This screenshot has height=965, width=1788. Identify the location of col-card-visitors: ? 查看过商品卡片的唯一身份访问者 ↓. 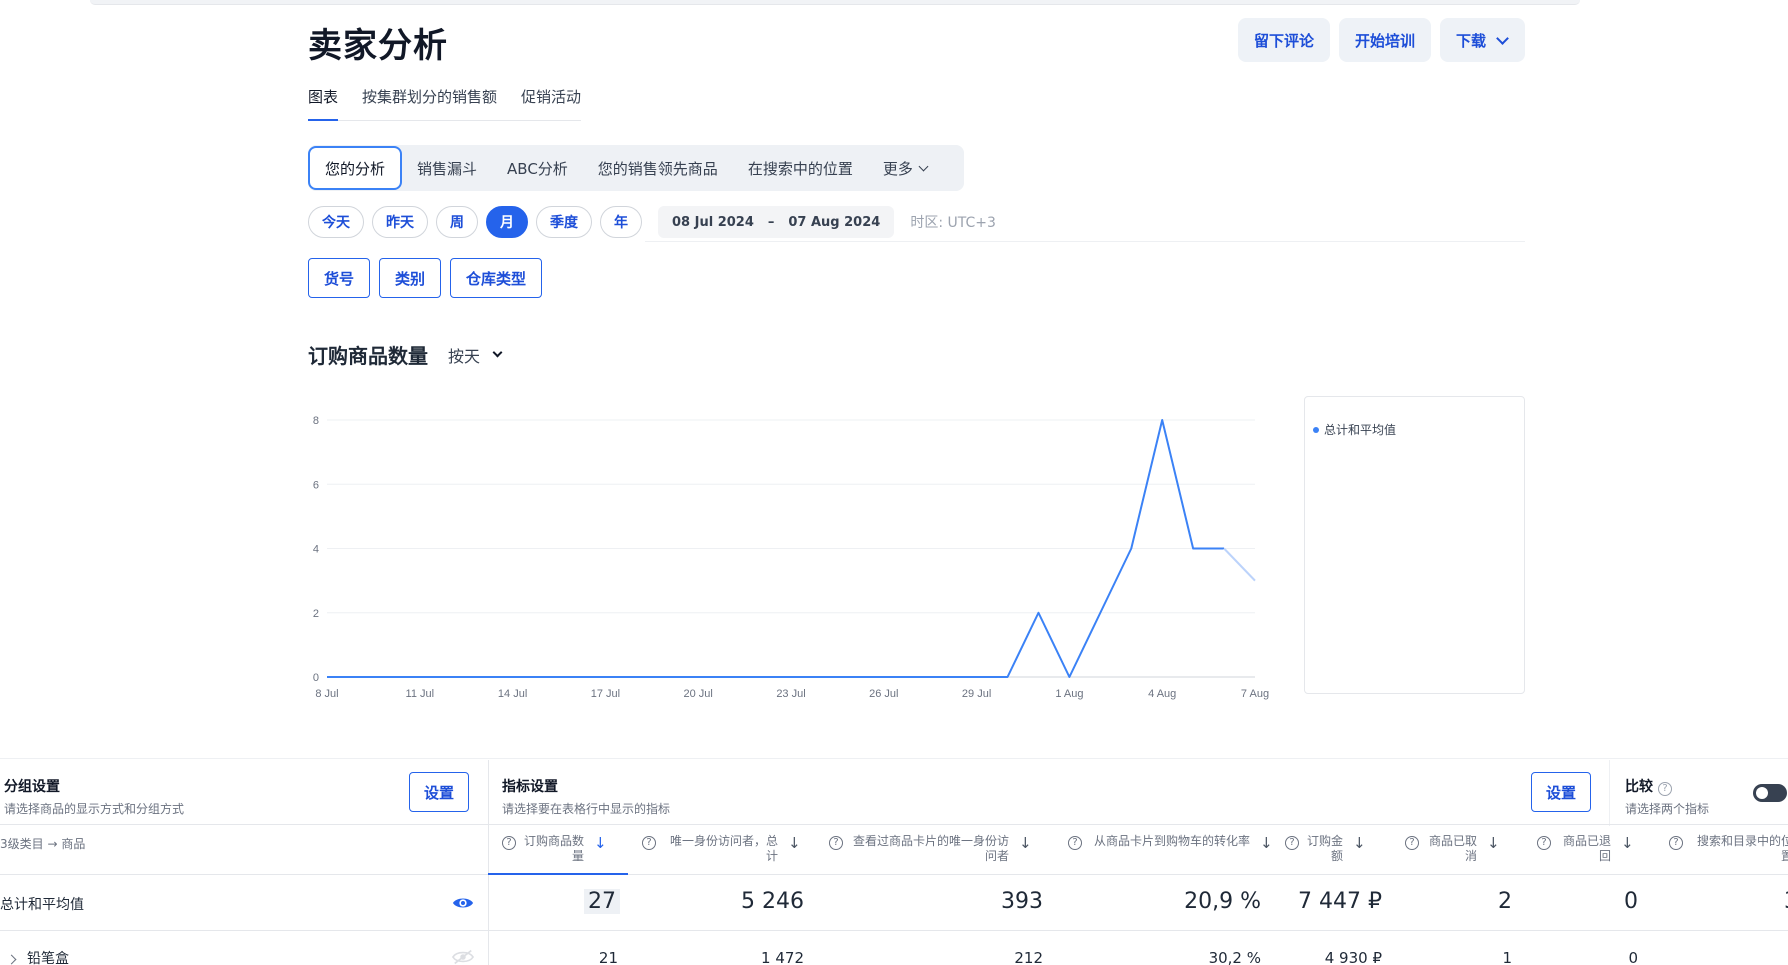
(930, 849).